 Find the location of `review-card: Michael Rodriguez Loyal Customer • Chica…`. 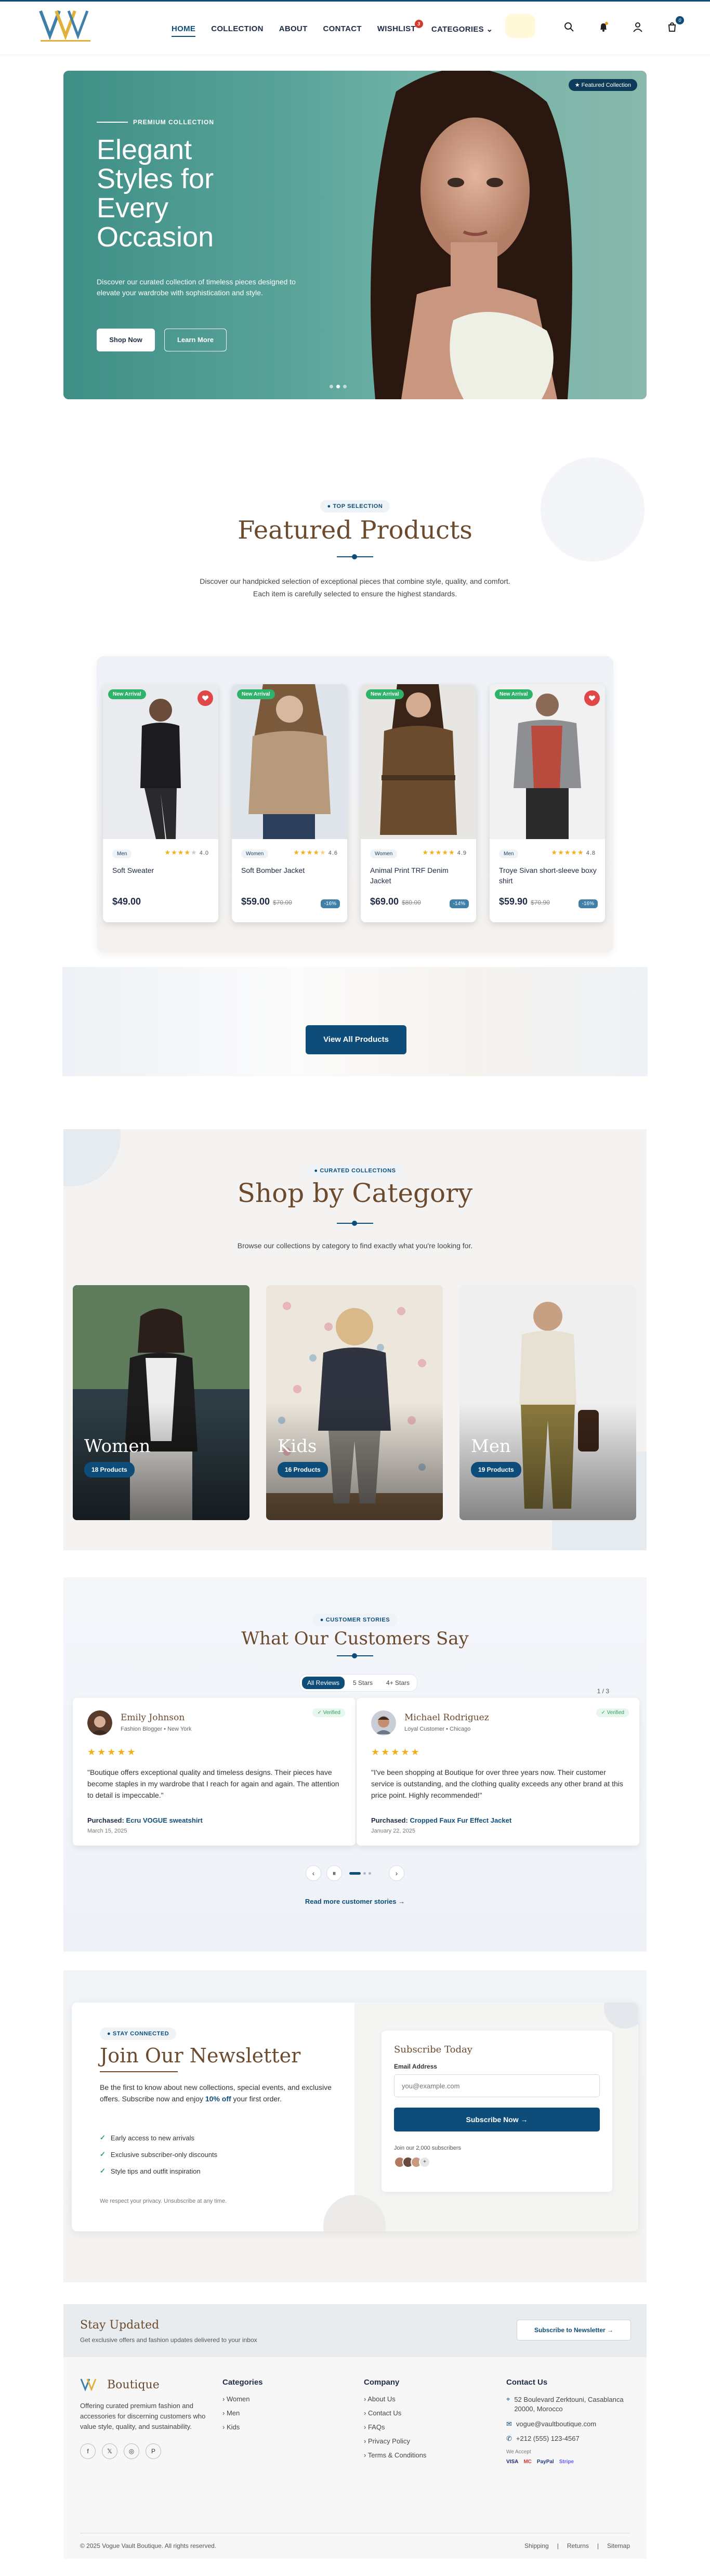

review-card: Michael Rodriguez Loyal Customer • Chica… is located at coordinates (498, 1772).